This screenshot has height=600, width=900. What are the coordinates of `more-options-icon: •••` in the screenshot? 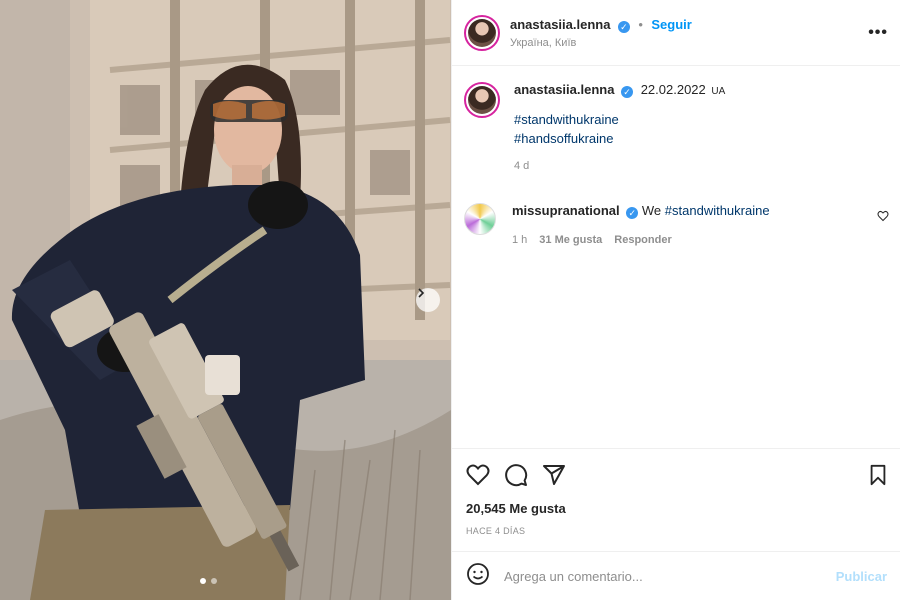 It's located at (878, 33).